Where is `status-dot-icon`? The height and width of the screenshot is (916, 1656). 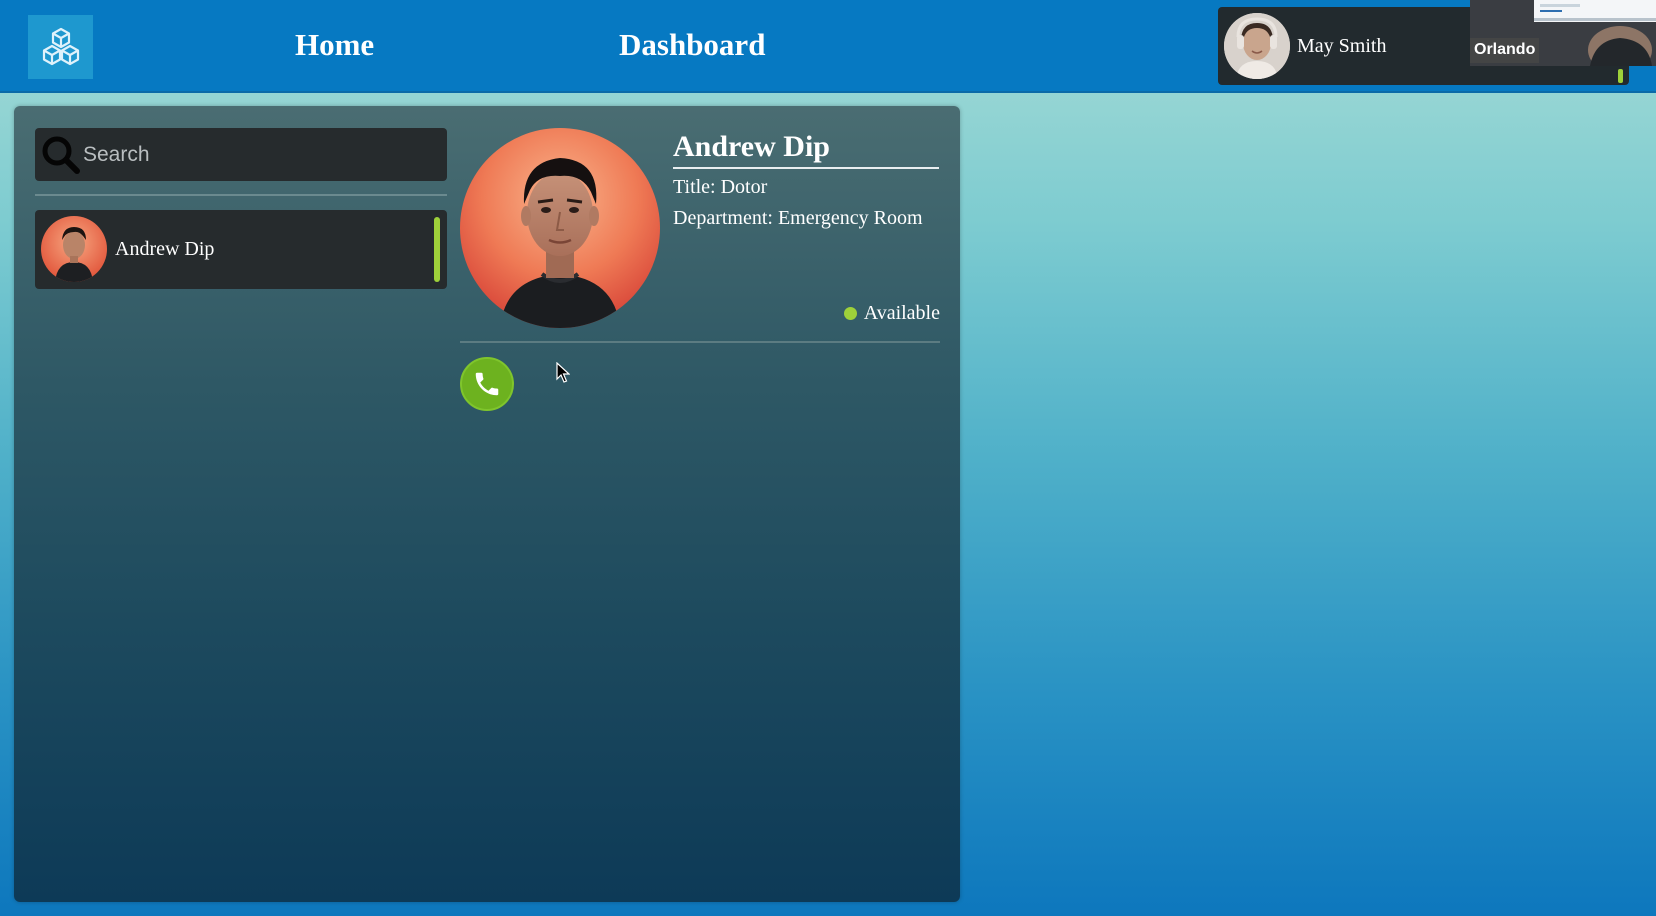 status-dot-icon is located at coordinates (850, 313).